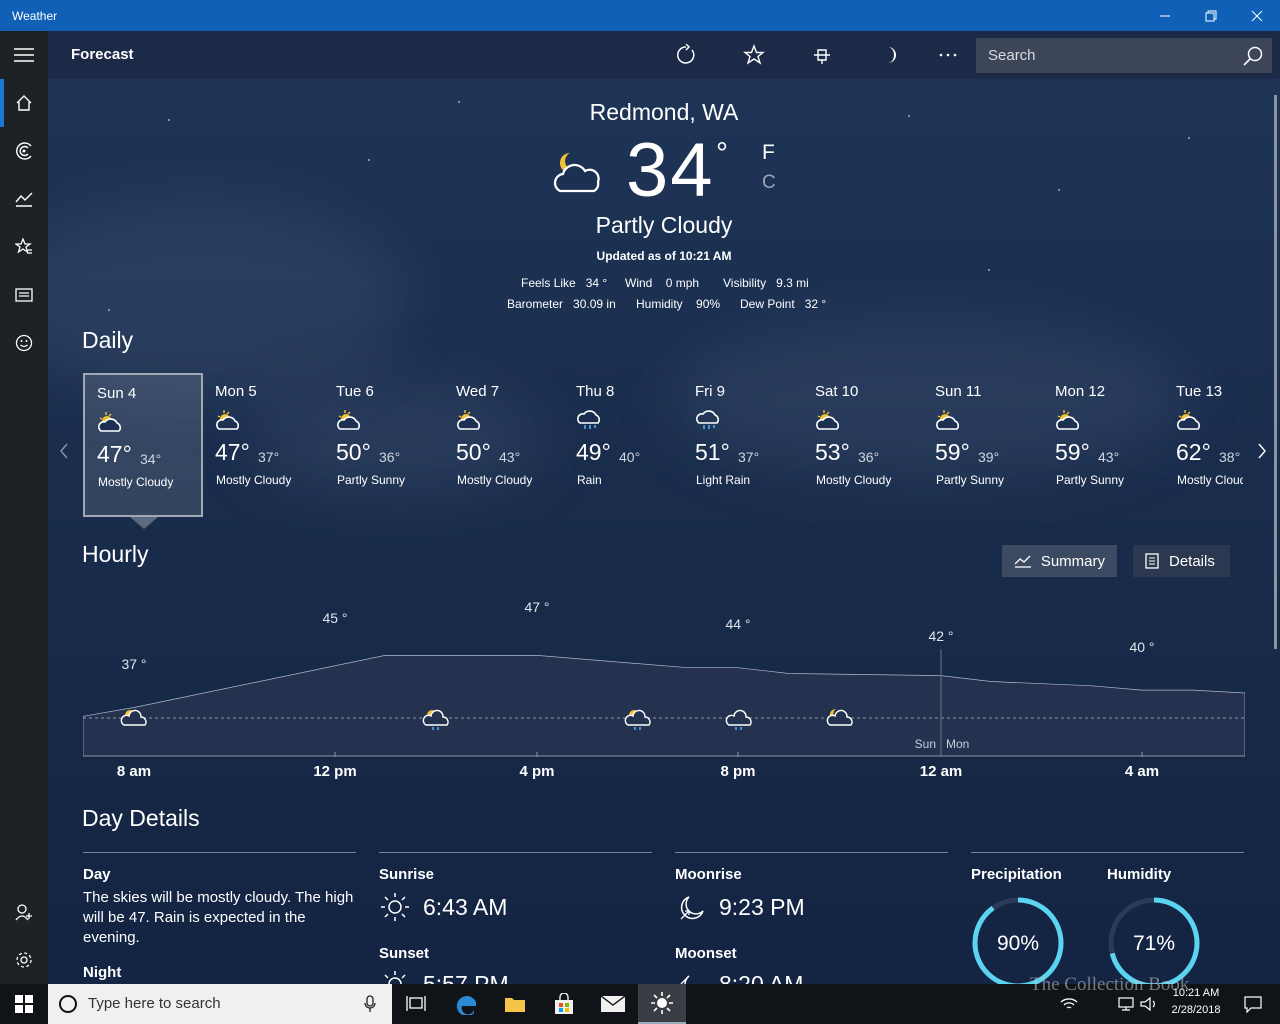 The height and width of the screenshot is (1024, 1280). Describe the element at coordinates (769, 183) in the screenshot. I see `celsius-toggle: C` at that location.